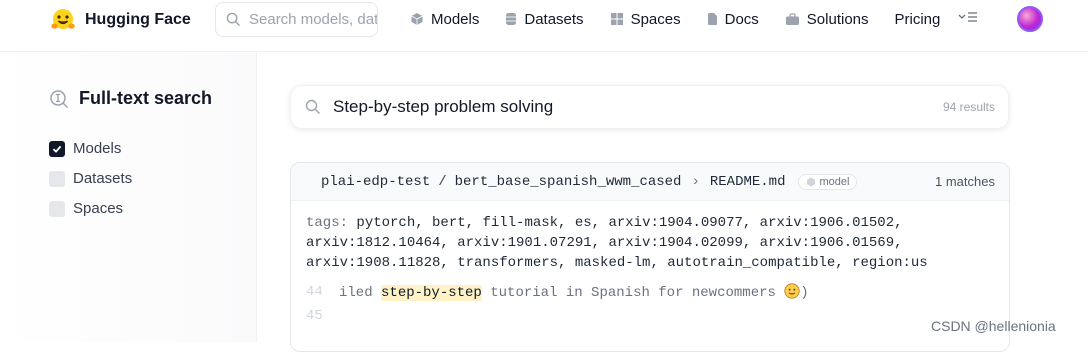  I want to click on match-highlight: step-by-step, so click(431, 293).